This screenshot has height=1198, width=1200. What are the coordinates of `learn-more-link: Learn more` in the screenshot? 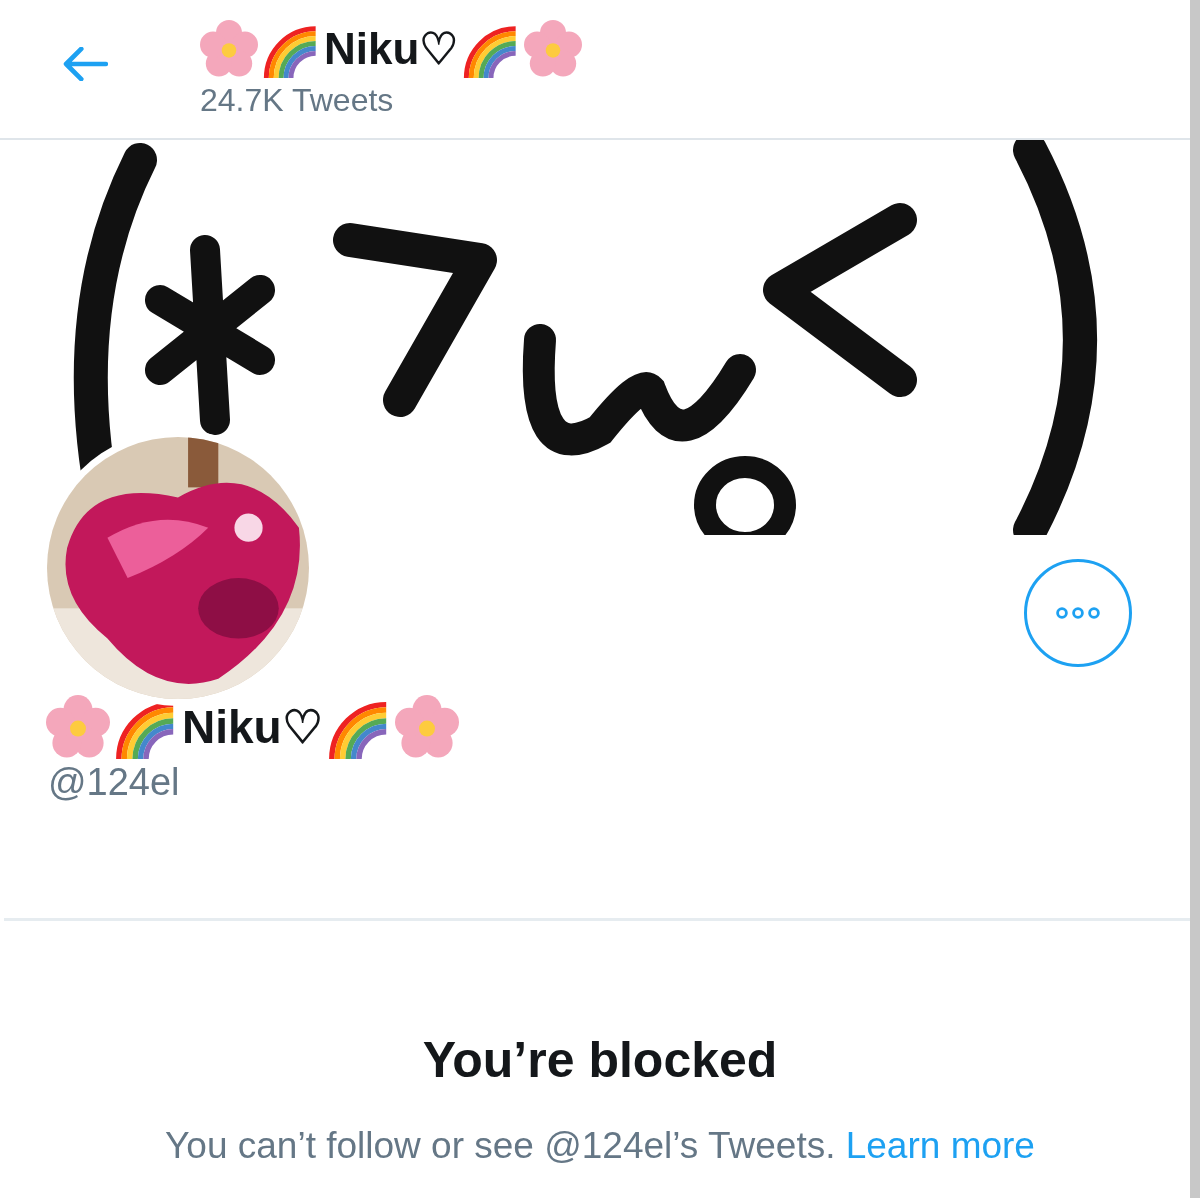 It's located at (940, 1145).